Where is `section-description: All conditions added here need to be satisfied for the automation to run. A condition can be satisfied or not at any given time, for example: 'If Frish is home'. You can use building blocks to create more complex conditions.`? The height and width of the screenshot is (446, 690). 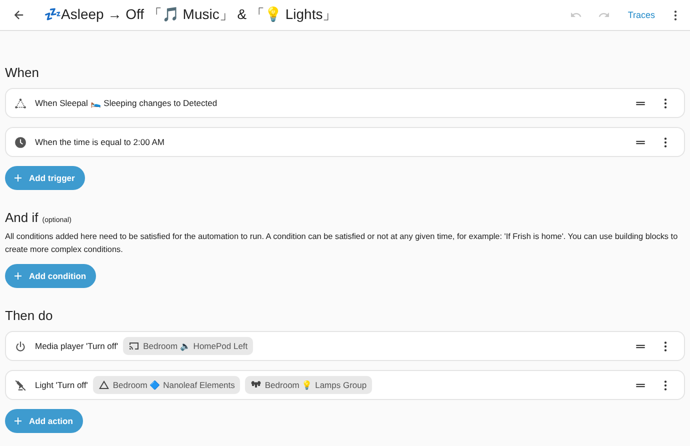
section-description: All conditions added here need to be satisfied for the automation to run. A condition can be satisfied or not at any given time, for example: 'If Frish is home'. You can use building blocks to create more complex conditions. is located at coordinates (342, 243).